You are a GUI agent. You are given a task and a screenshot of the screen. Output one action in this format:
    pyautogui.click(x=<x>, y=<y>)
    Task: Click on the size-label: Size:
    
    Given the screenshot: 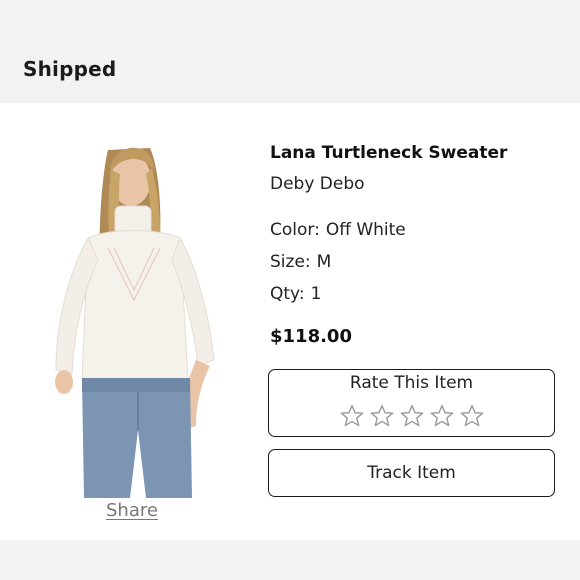 What is the action you would take?
    pyautogui.click(x=290, y=262)
    